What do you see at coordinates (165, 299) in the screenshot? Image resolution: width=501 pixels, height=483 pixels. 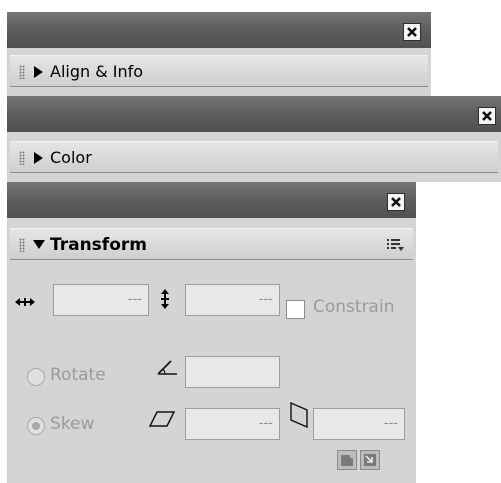 I see `height-arrows-icon` at bounding box center [165, 299].